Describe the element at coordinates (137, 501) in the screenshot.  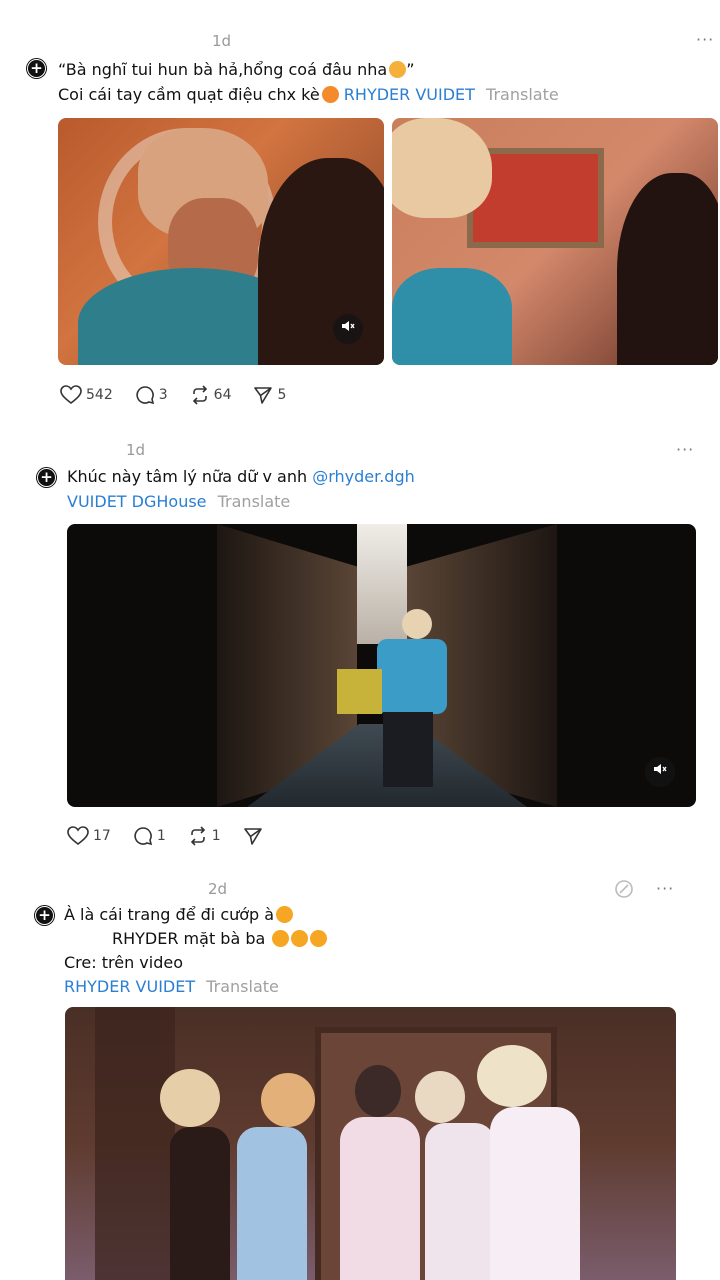
I see `hashtag-link: VUIDET DGHouse` at that location.